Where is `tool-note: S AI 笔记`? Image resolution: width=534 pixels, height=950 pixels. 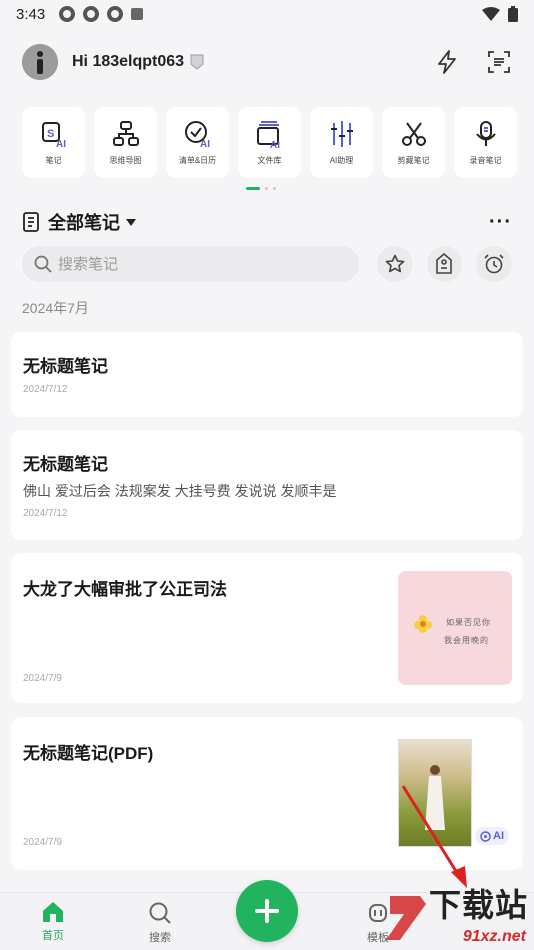 tool-note: S AI 笔记 is located at coordinates (53, 142).